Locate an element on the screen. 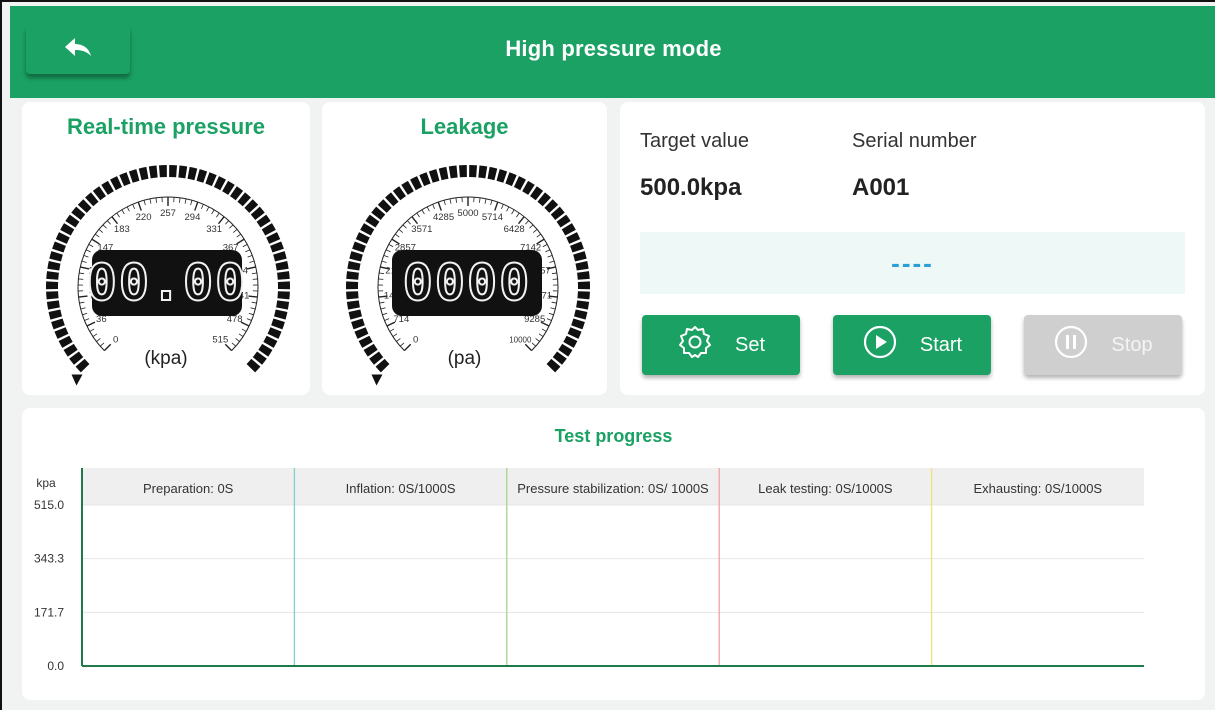 The height and width of the screenshot is (710, 1215). leakage-lcd-display: 0000 is located at coordinates (467, 283).